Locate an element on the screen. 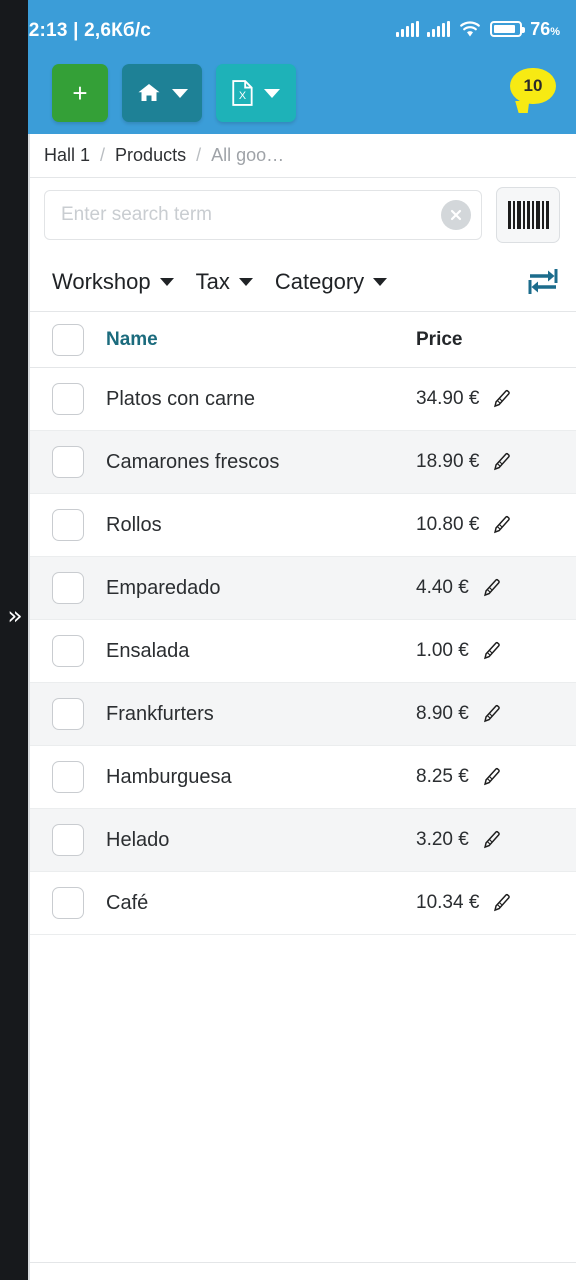 The width and height of the screenshot is (576, 1280). cellular-signal-2-icon is located at coordinates (439, 29).